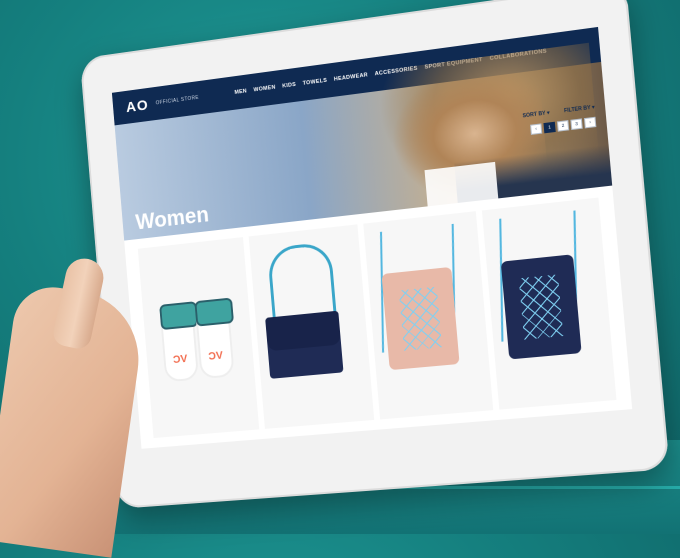  Describe the element at coordinates (590, 123) in the screenshot. I see `page-next: ›` at that location.